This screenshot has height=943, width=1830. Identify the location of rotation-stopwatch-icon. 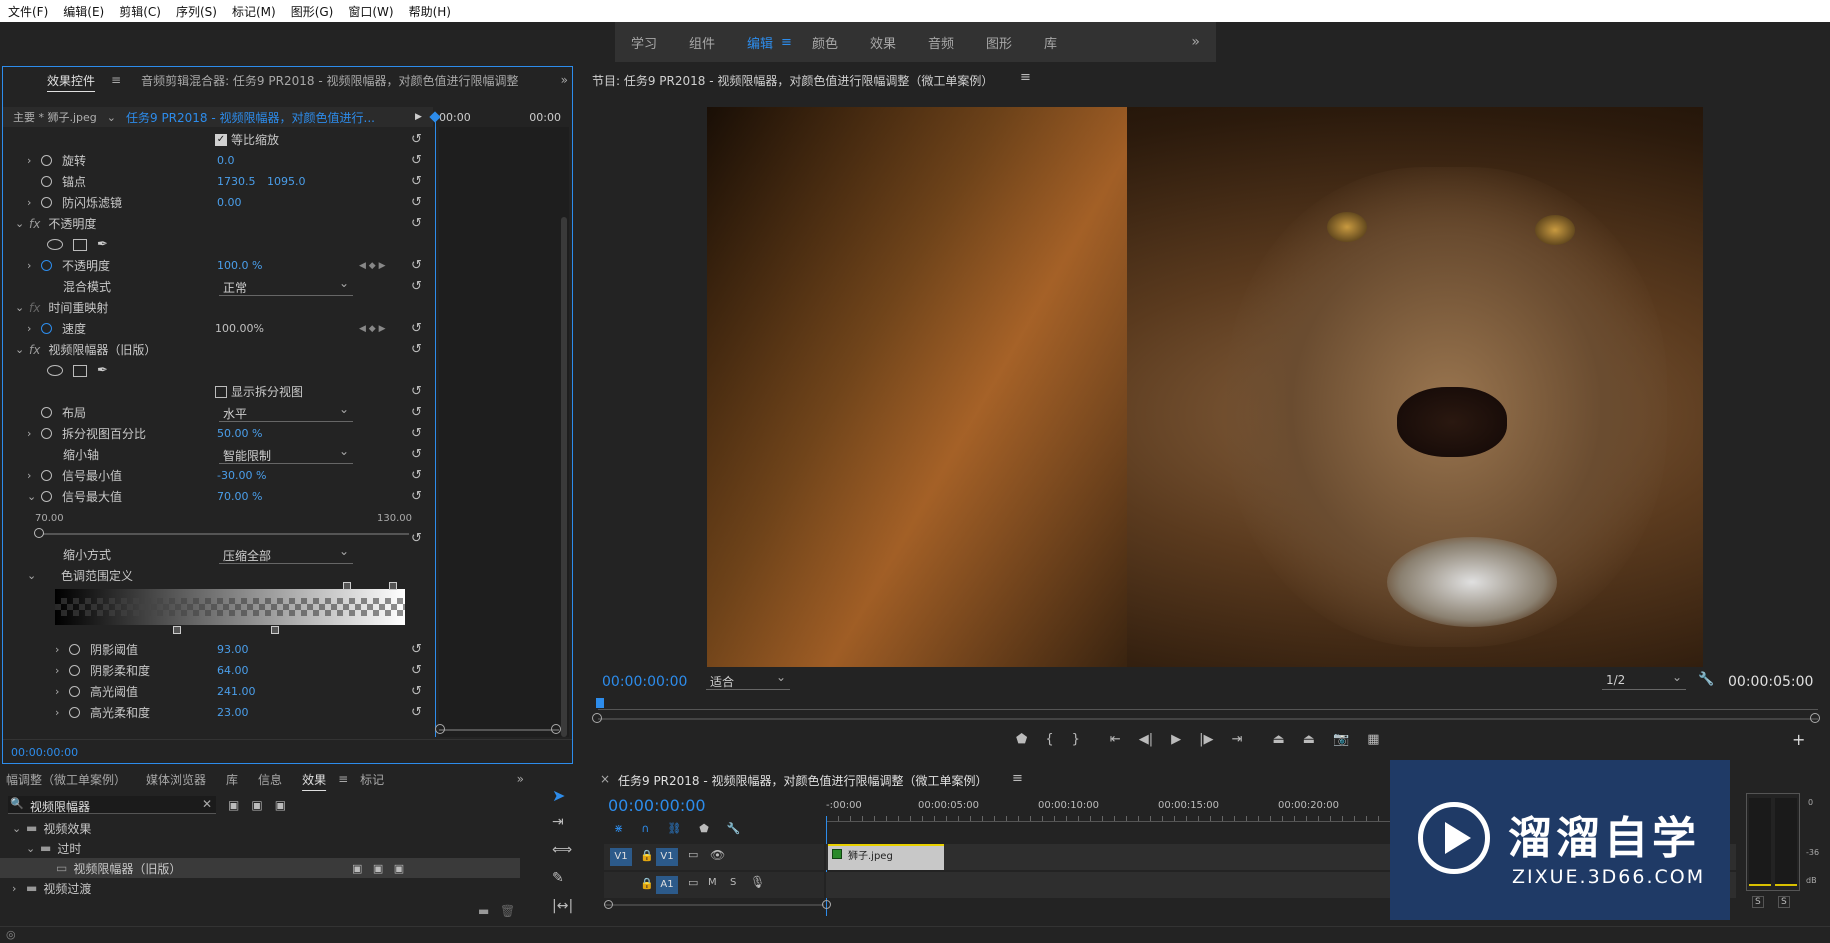
(46, 160).